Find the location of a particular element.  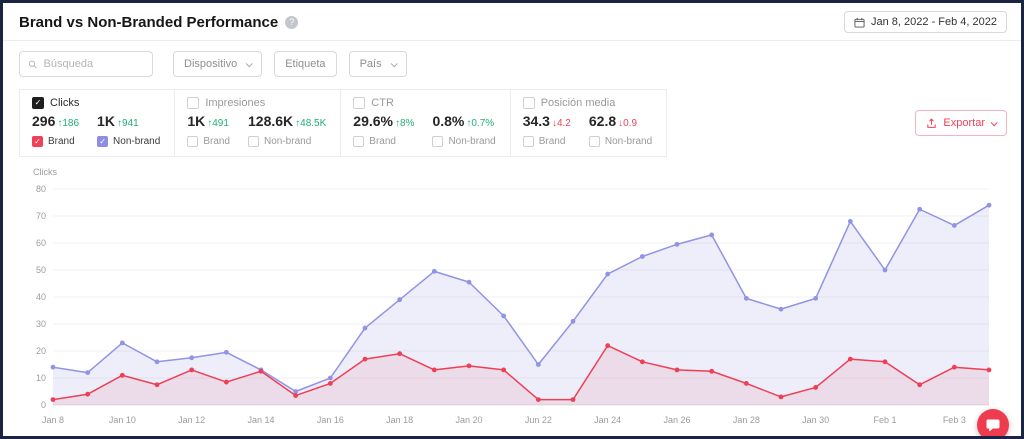

search-box is located at coordinates (86, 64).